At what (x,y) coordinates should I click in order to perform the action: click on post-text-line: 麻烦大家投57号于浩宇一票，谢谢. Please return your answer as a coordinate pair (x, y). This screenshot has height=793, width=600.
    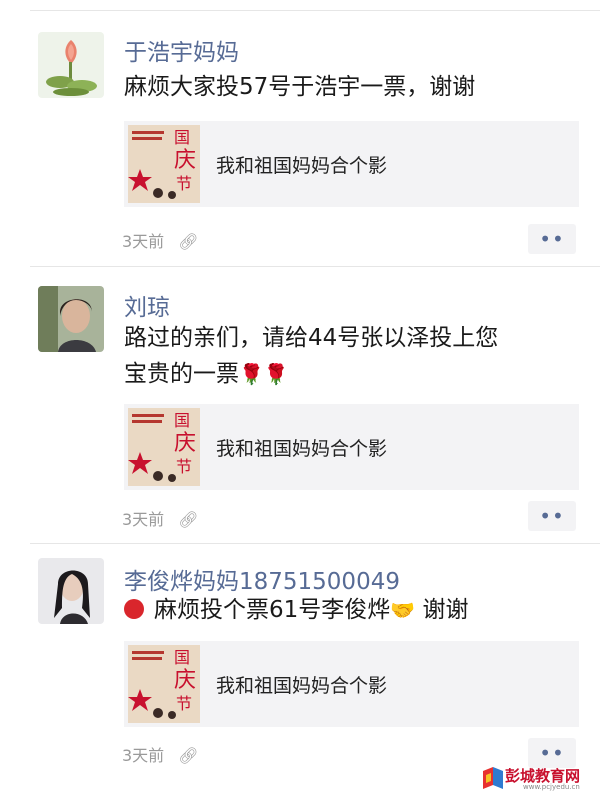
    Looking at the image, I should click on (300, 87).